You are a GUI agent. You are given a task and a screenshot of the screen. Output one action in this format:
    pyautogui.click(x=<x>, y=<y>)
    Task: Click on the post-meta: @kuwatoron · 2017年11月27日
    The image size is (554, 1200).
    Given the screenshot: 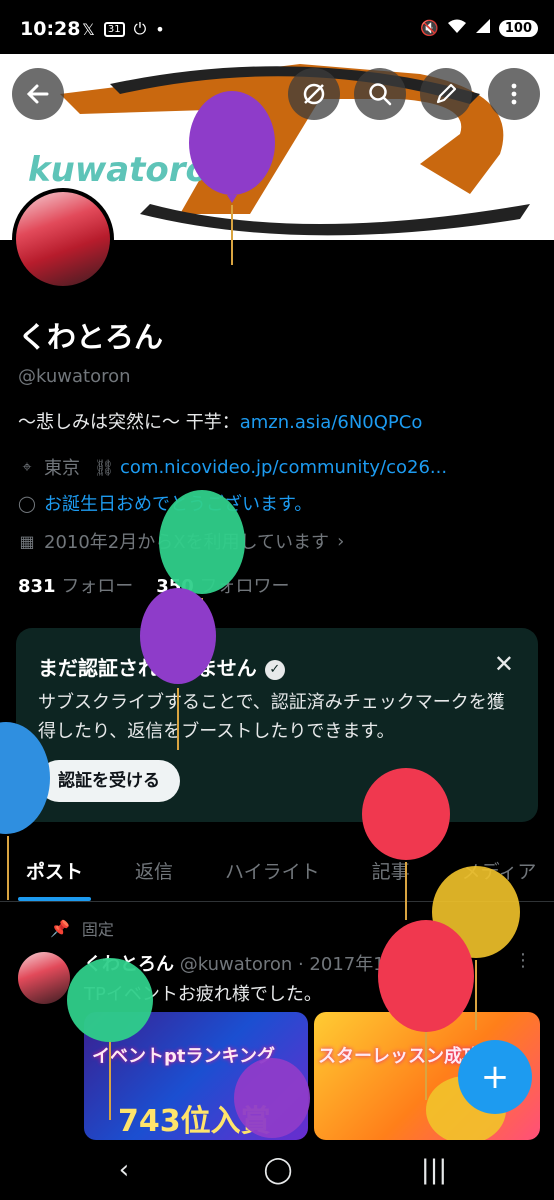 What is the action you would take?
    pyautogui.click(x=317, y=964)
    